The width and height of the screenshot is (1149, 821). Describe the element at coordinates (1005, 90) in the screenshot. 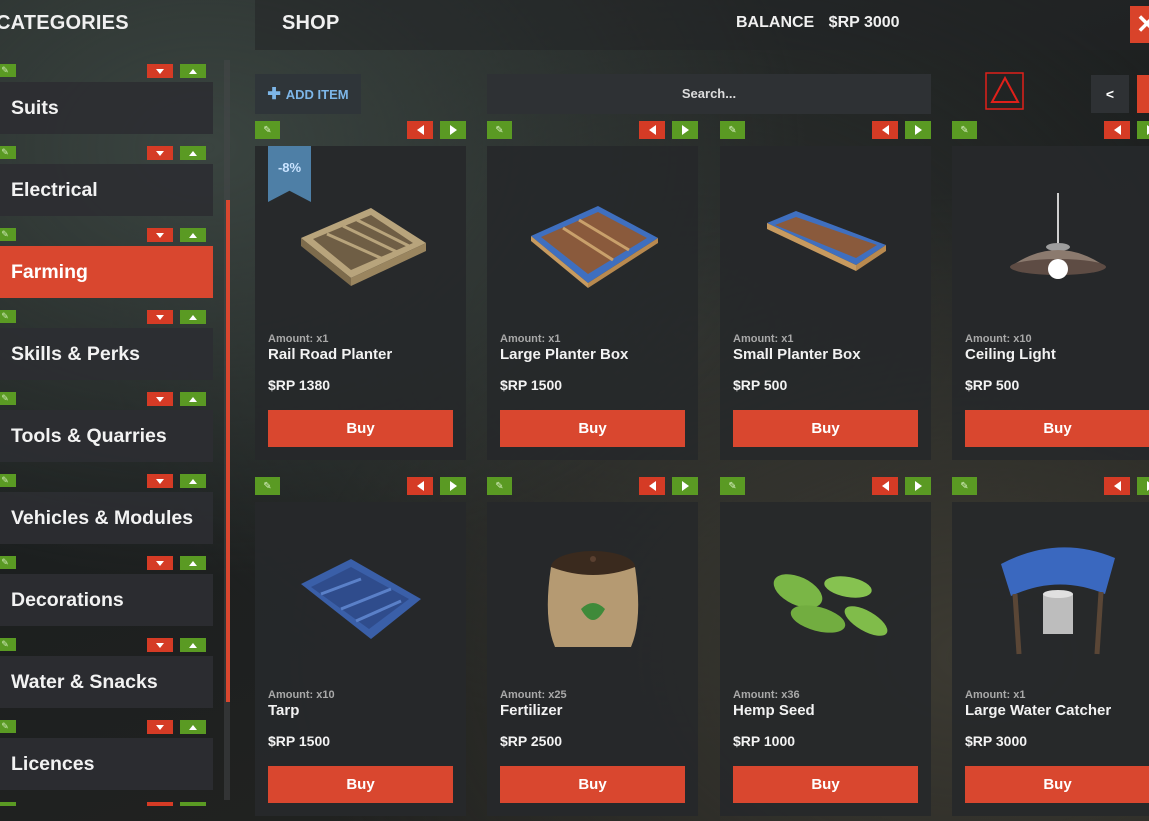

I see `warning-icon` at that location.